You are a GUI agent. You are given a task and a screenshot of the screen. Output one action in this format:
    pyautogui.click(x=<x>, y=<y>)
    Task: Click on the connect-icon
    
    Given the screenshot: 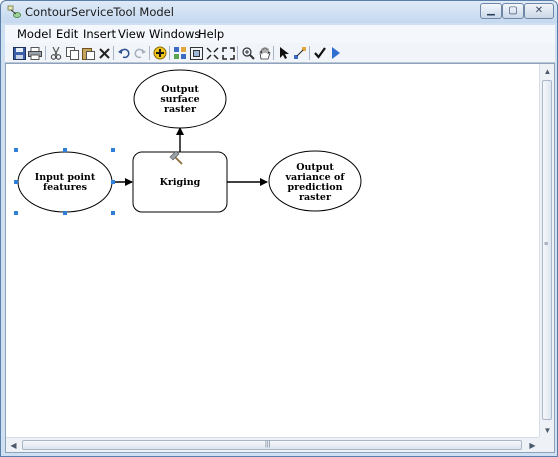 What is the action you would take?
    pyautogui.click(x=300, y=53)
    